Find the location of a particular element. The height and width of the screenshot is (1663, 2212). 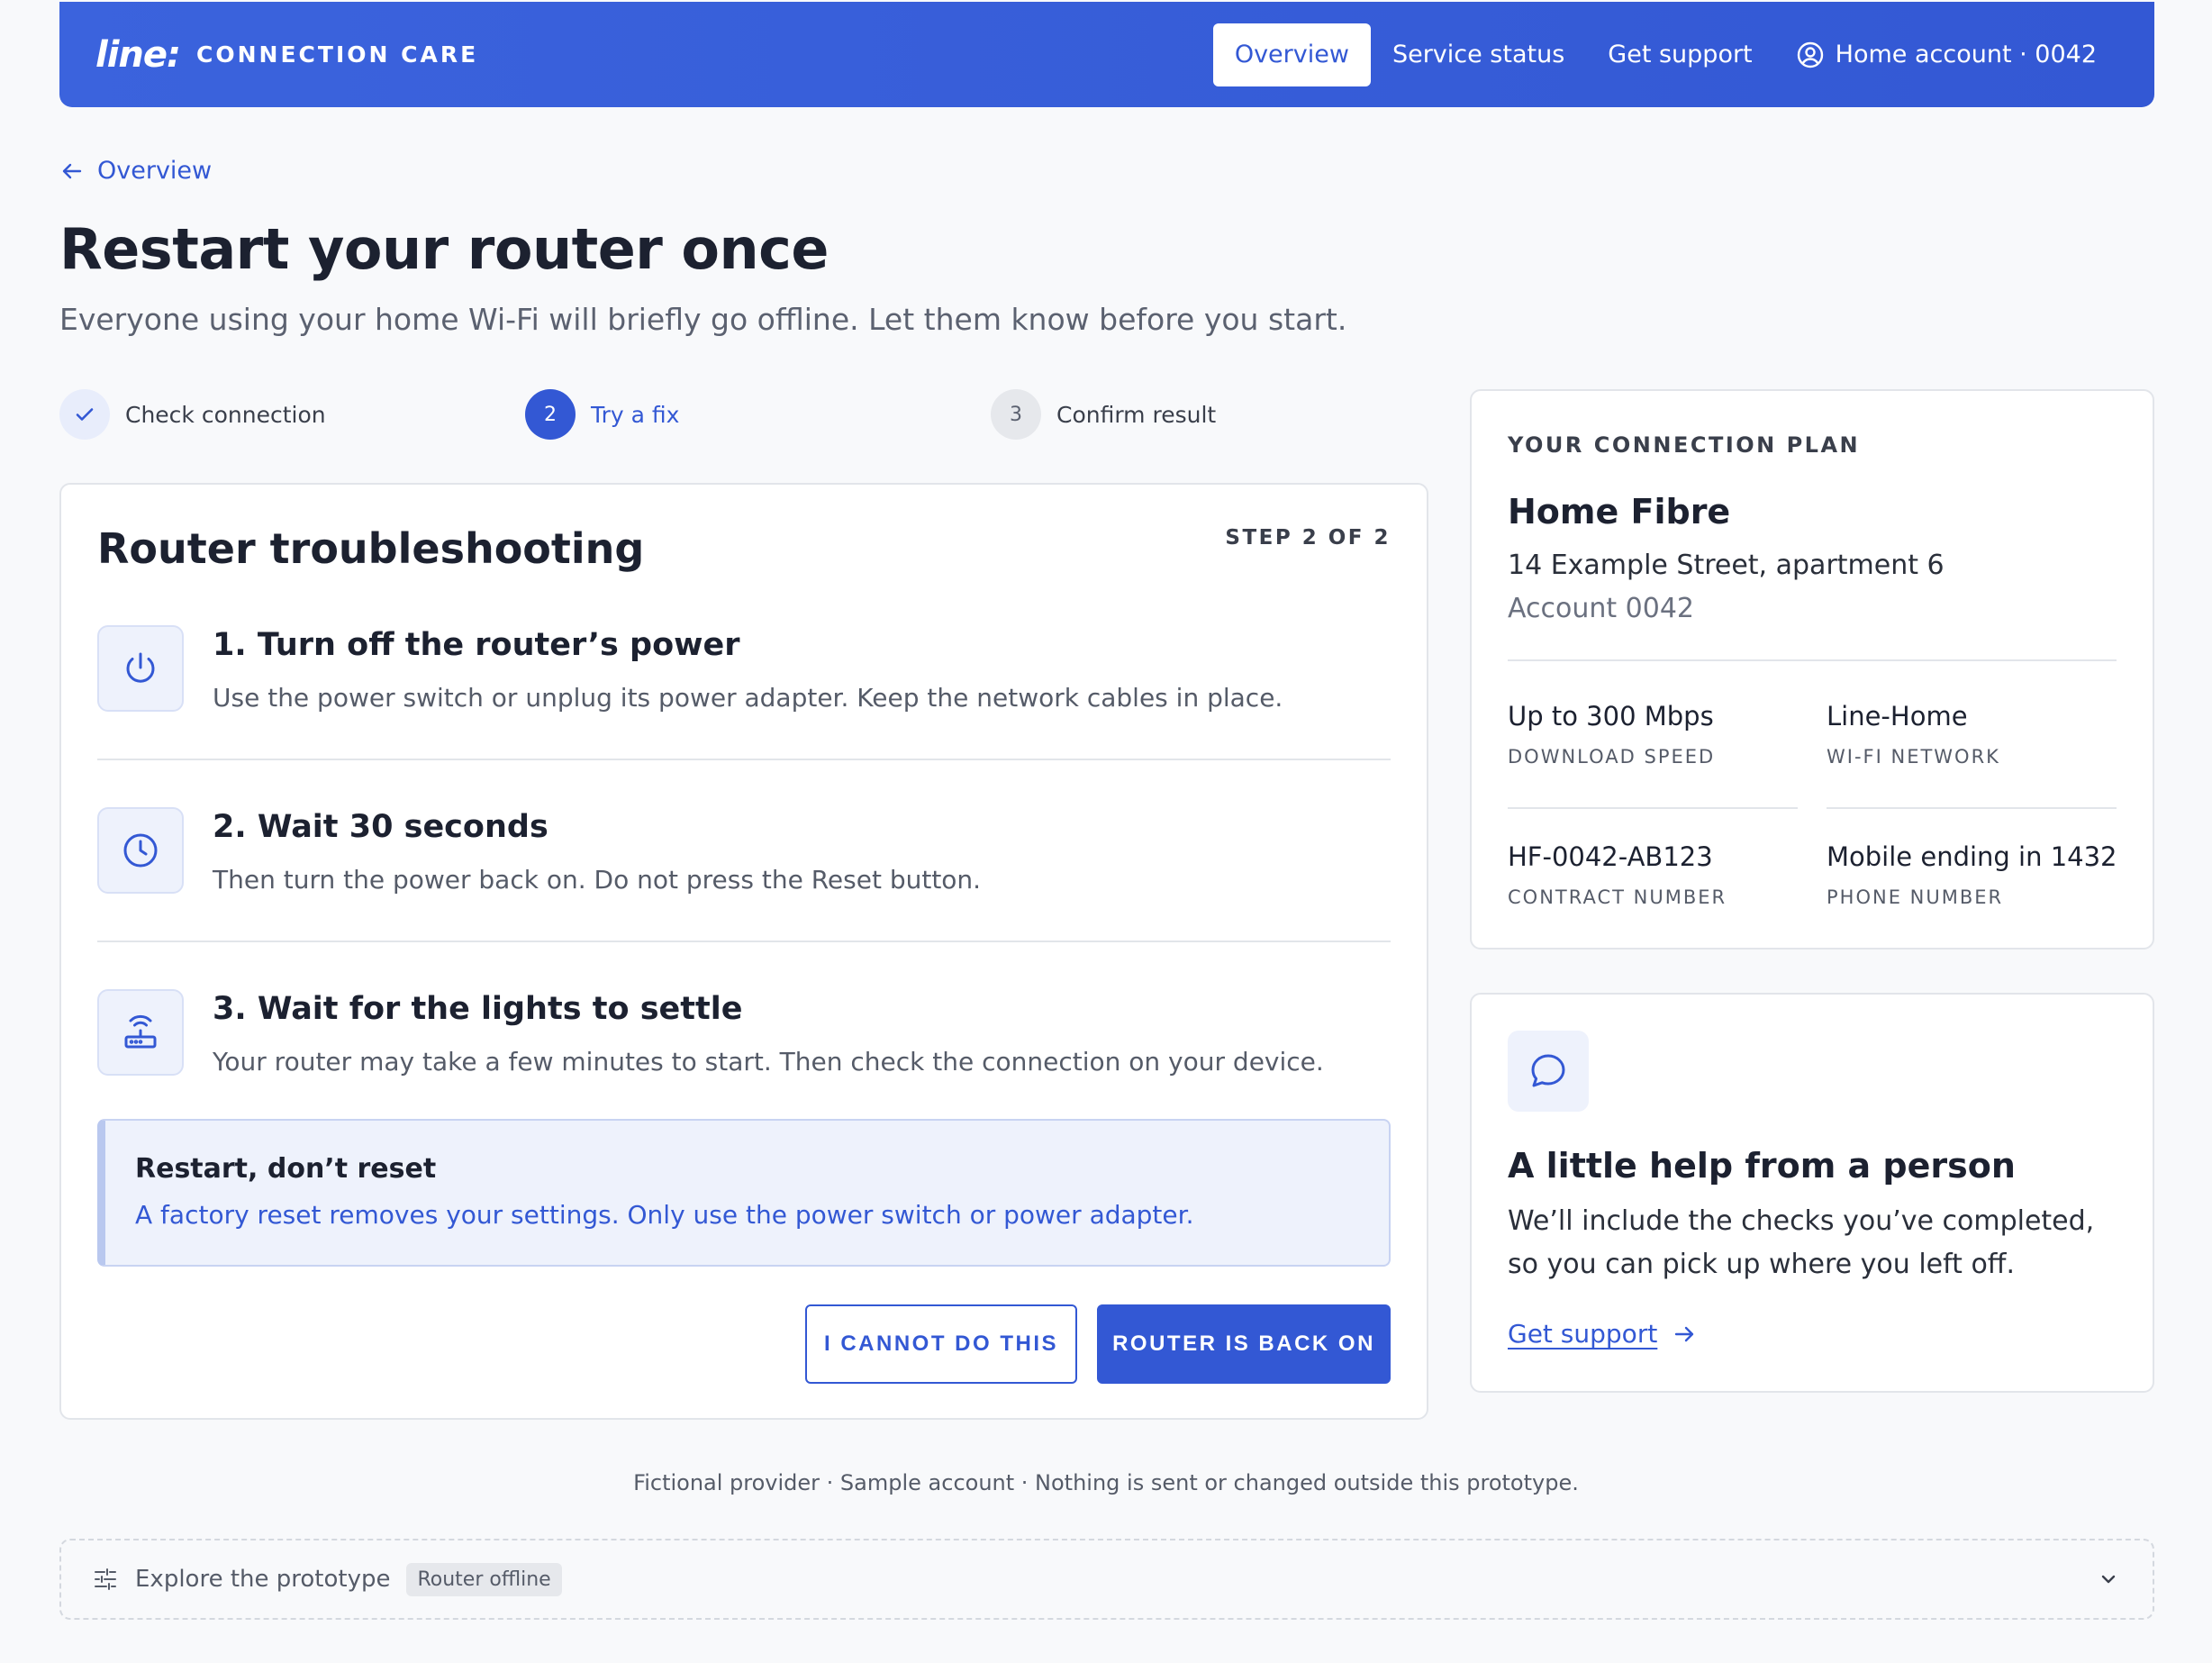

help-icon-box is located at coordinates (1548, 1071).